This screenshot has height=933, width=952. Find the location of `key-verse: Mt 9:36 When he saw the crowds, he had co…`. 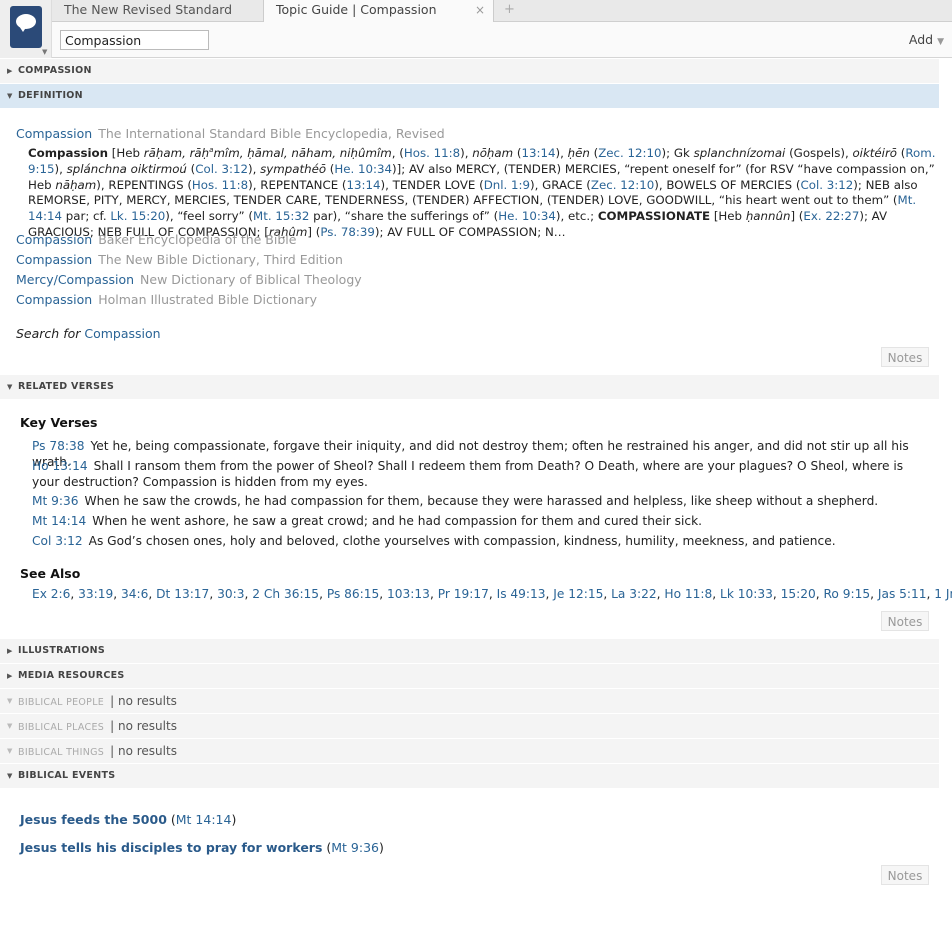

key-verse: Mt 9:36 When he saw the crowds, he had co… is located at coordinates (472, 502).